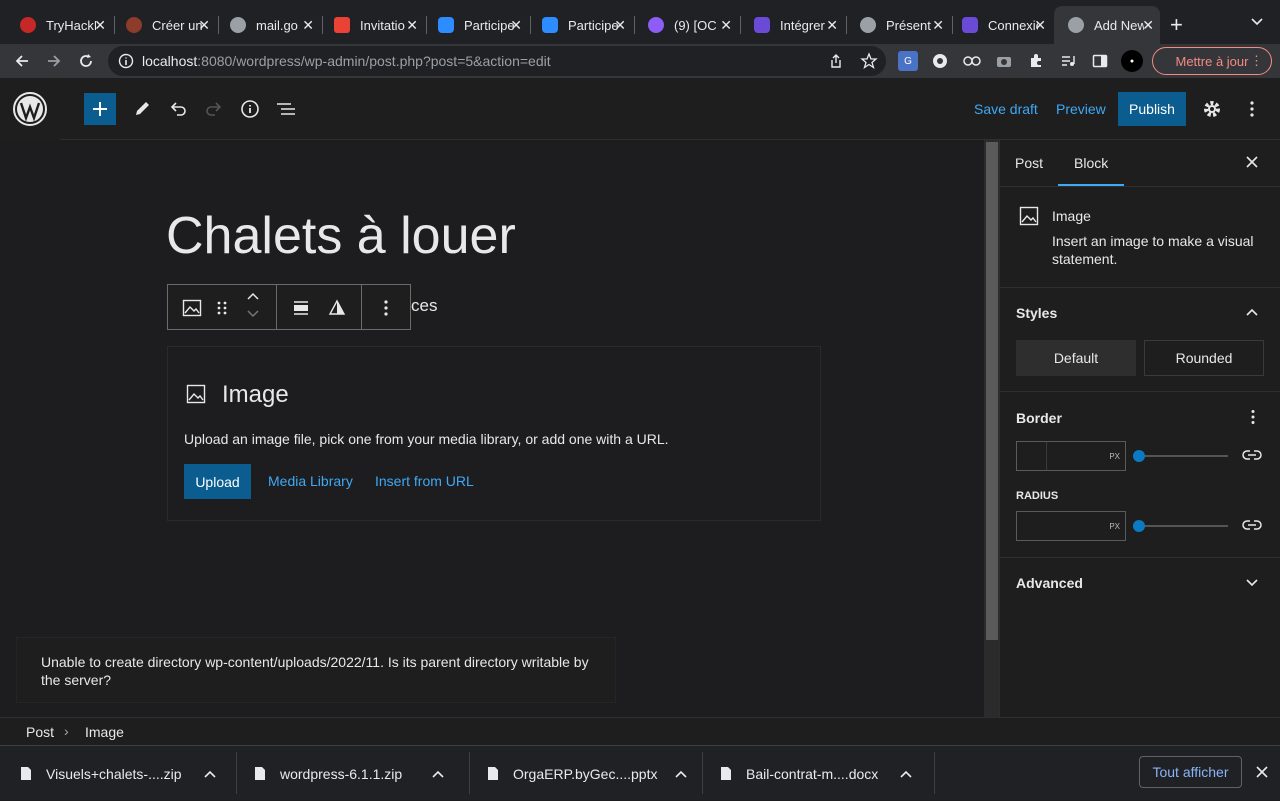  I want to click on post-title: Chalets à louer, so click(341, 236).